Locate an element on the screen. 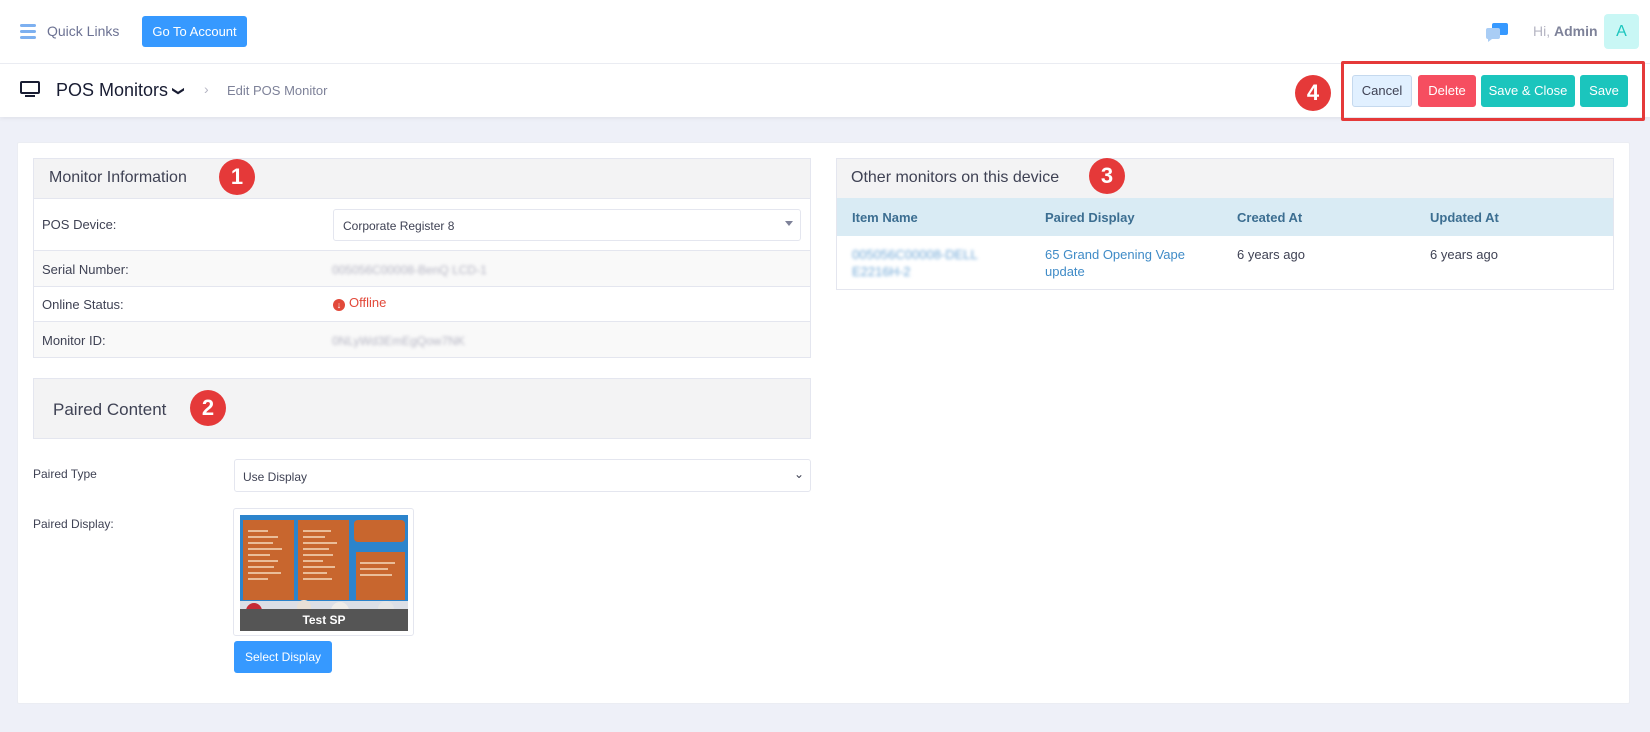 This screenshot has height=732, width=1650. quick-links-link: Quick Links is located at coordinates (83, 31).